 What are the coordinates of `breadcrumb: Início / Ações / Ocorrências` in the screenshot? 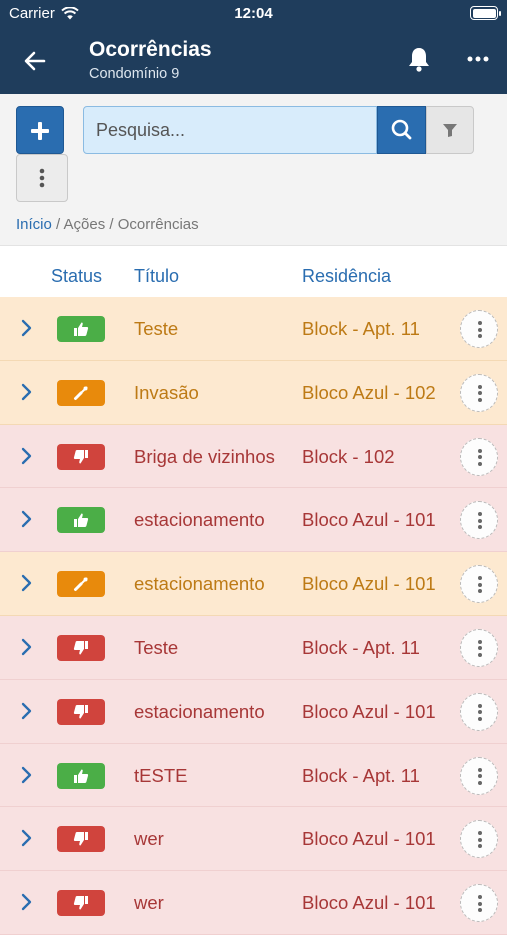 It's located at (107, 224).